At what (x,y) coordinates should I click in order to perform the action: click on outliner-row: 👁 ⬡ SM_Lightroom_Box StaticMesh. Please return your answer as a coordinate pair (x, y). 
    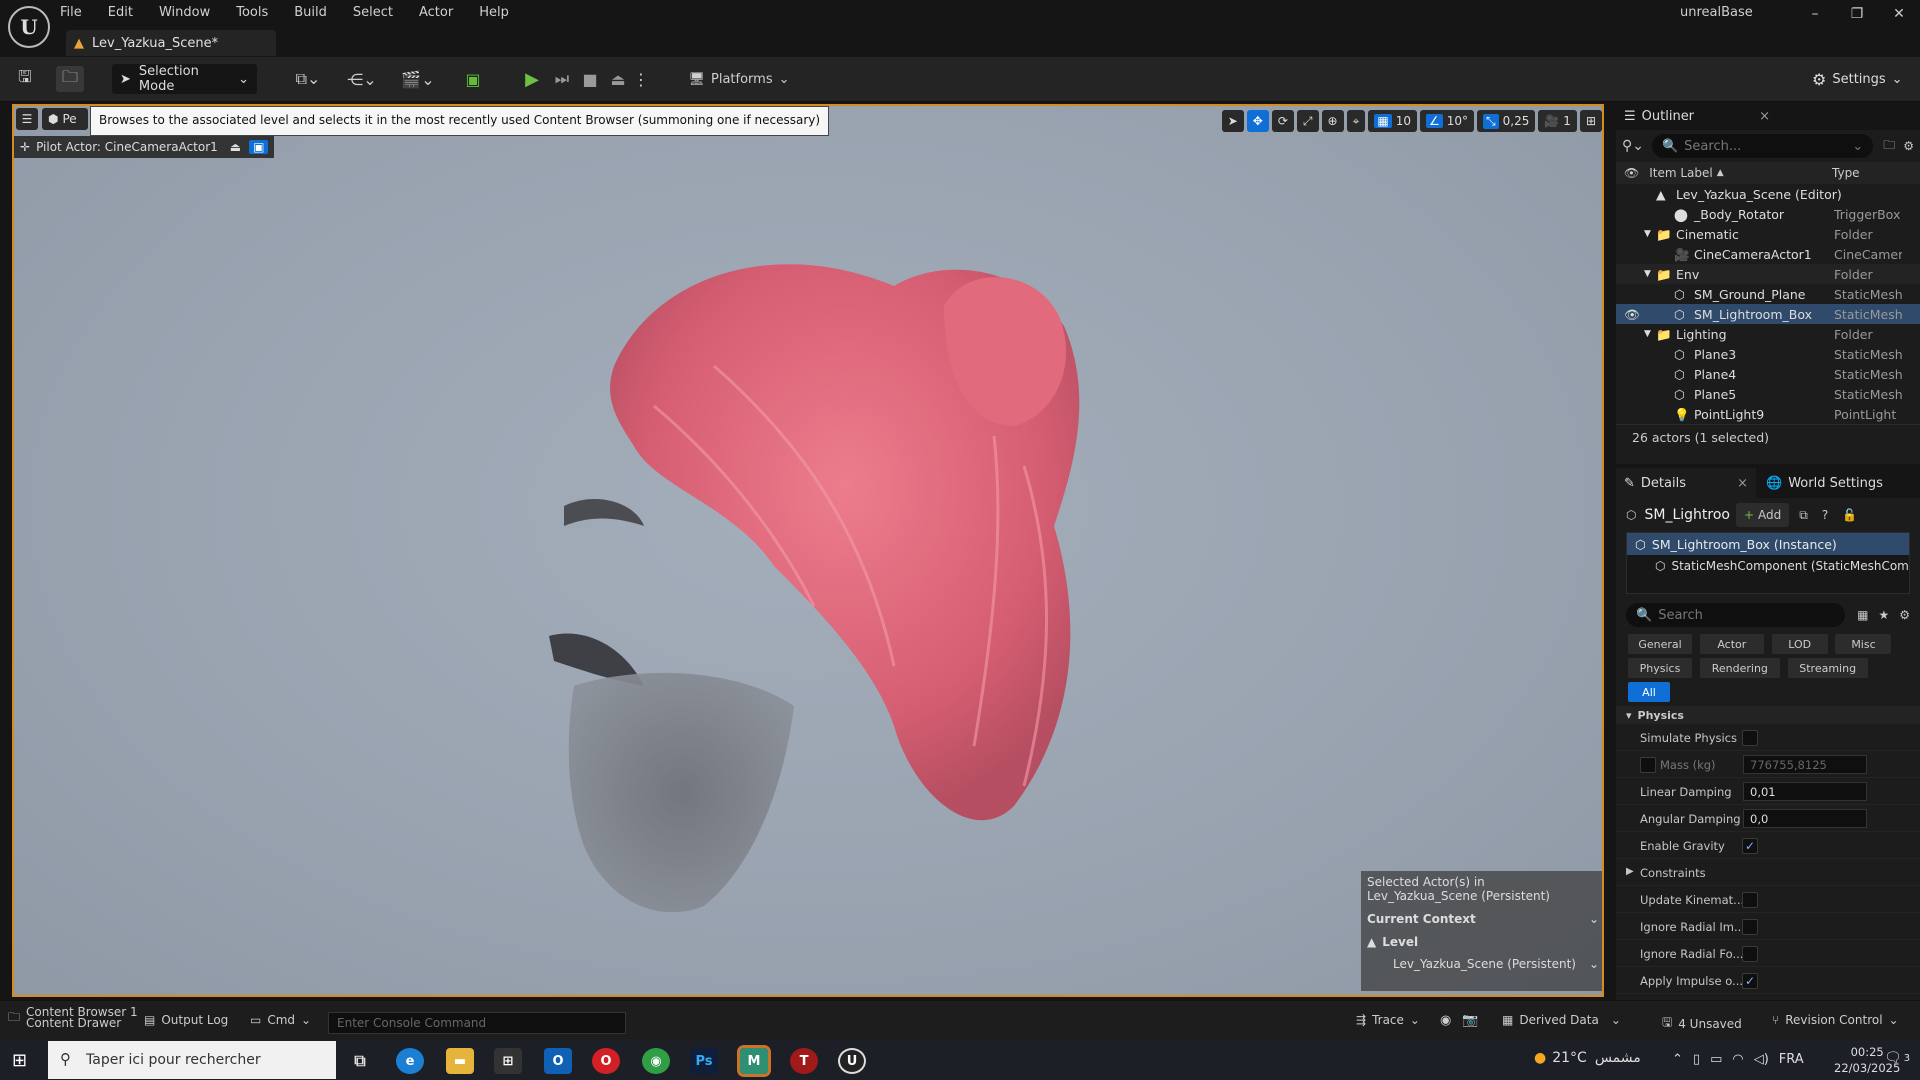
    Looking at the image, I should click on (1768, 314).